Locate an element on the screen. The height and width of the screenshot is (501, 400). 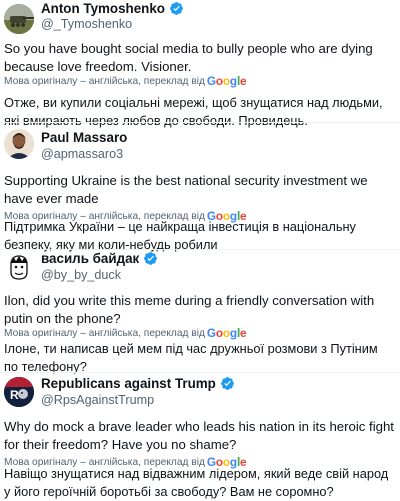
author-handle: @RpsAgainstTrump is located at coordinates (97, 400).